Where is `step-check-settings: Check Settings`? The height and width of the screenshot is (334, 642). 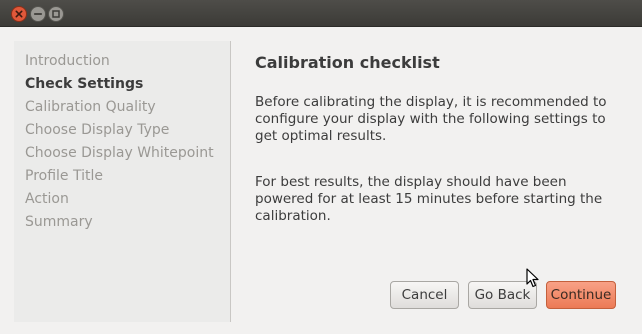 step-check-settings: Check Settings is located at coordinates (84, 84).